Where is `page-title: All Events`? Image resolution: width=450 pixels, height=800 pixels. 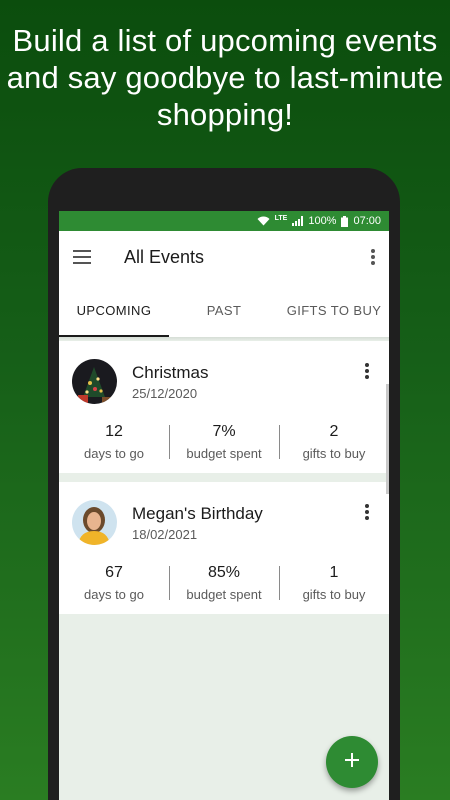
page-title: All Events is located at coordinates (164, 256).